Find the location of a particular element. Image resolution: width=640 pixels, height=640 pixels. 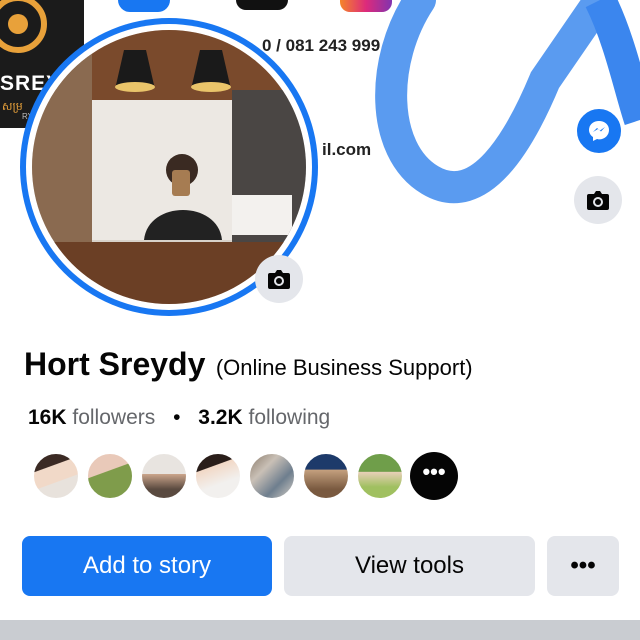

add-to-story-label: Add to story is located at coordinates (147, 565).